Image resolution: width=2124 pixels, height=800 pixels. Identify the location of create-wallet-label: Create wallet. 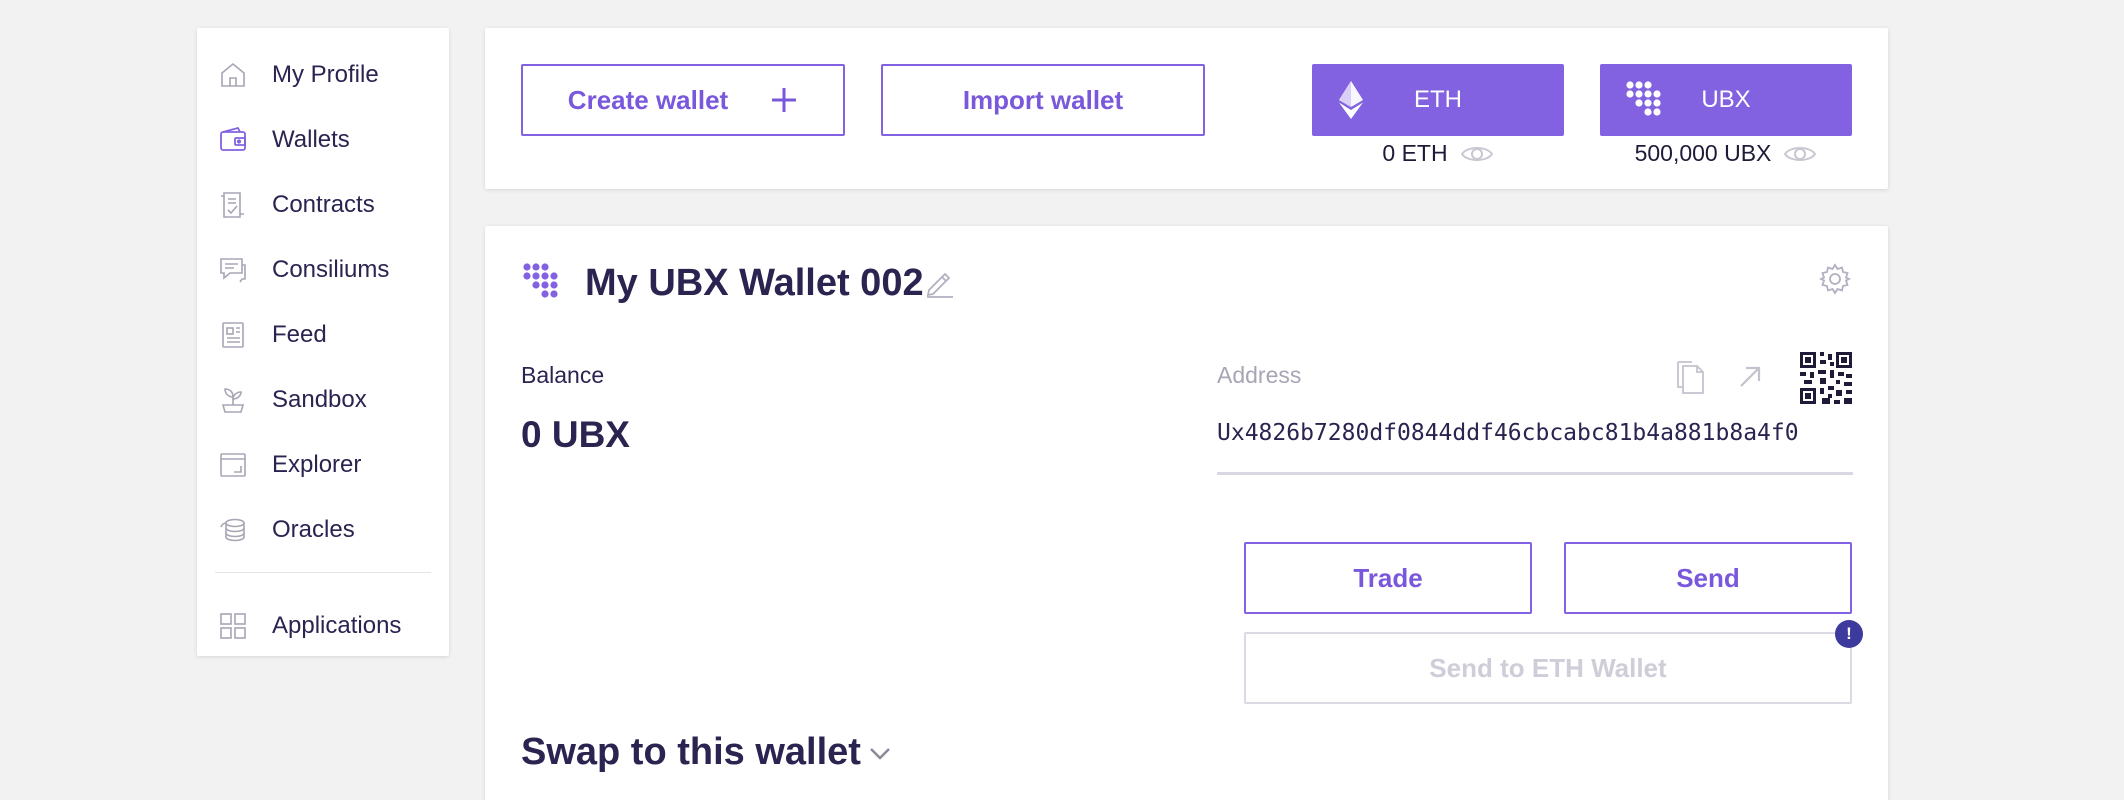
(648, 99).